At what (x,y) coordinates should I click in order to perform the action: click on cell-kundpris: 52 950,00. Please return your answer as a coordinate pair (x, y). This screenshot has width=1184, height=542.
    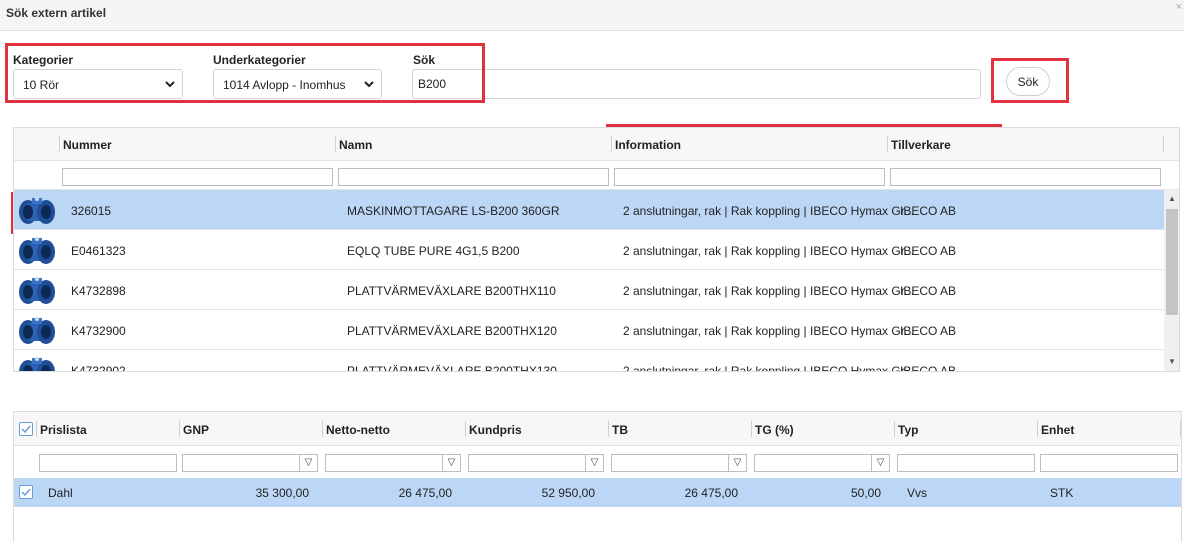
    Looking at the image, I should click on (568, 493).